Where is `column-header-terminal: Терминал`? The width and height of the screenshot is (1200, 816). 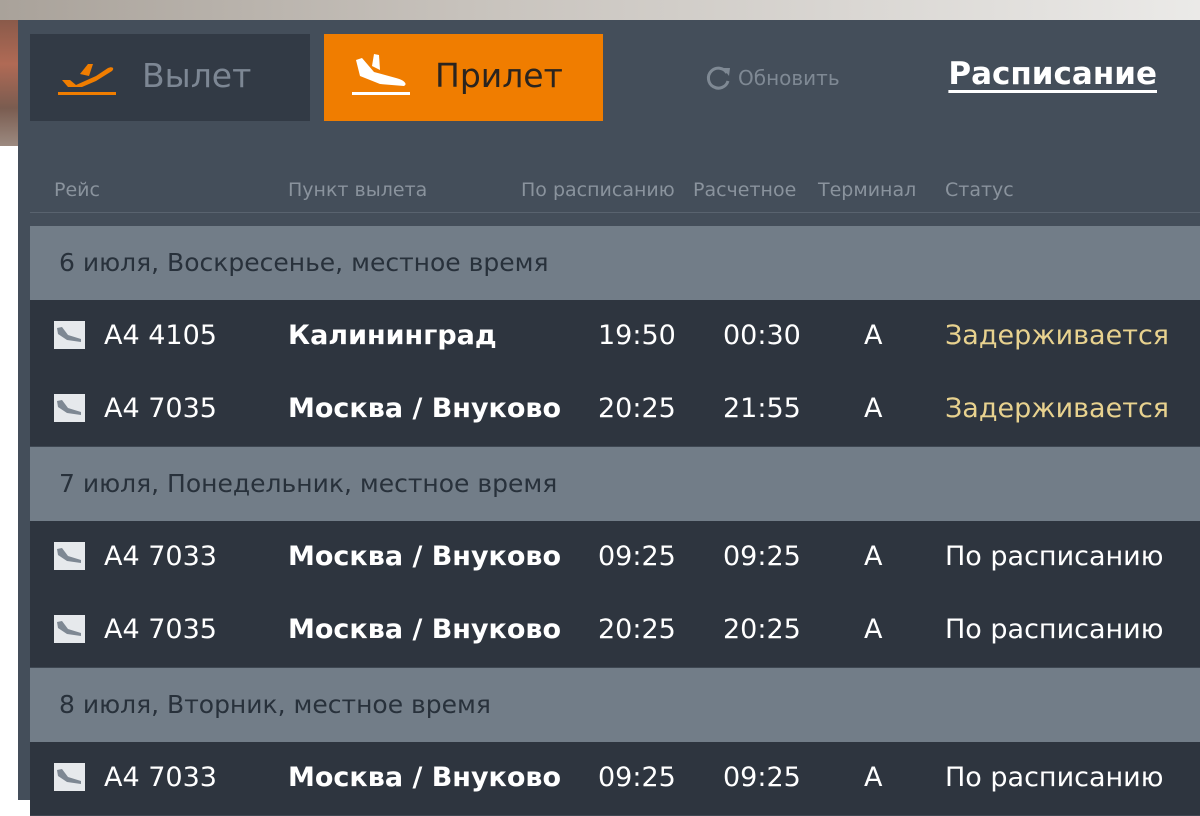 column-header-terminal: Терминал is located at coordinates (867, 190).